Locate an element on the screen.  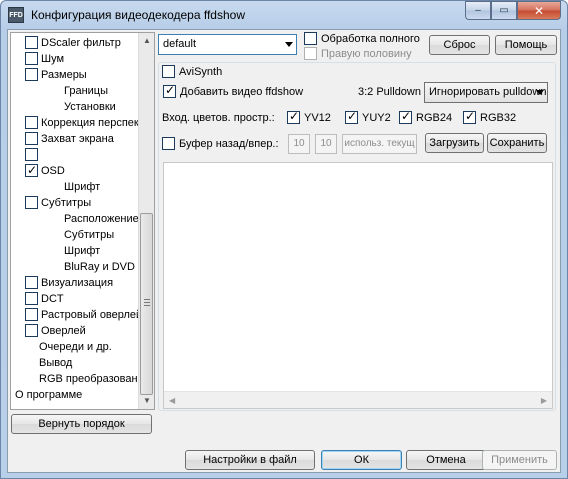
buffer-use-current-field: использ. текущ is located at coordinates (379, 144).